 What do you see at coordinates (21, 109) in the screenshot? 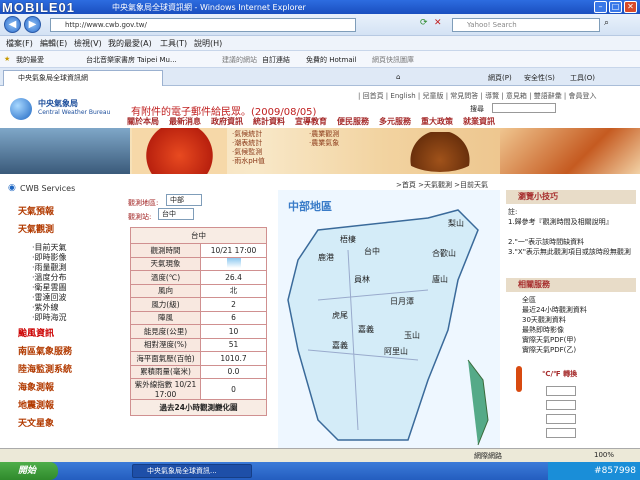
I see `cwb-logo-icon` at bounding box center [21, 109].